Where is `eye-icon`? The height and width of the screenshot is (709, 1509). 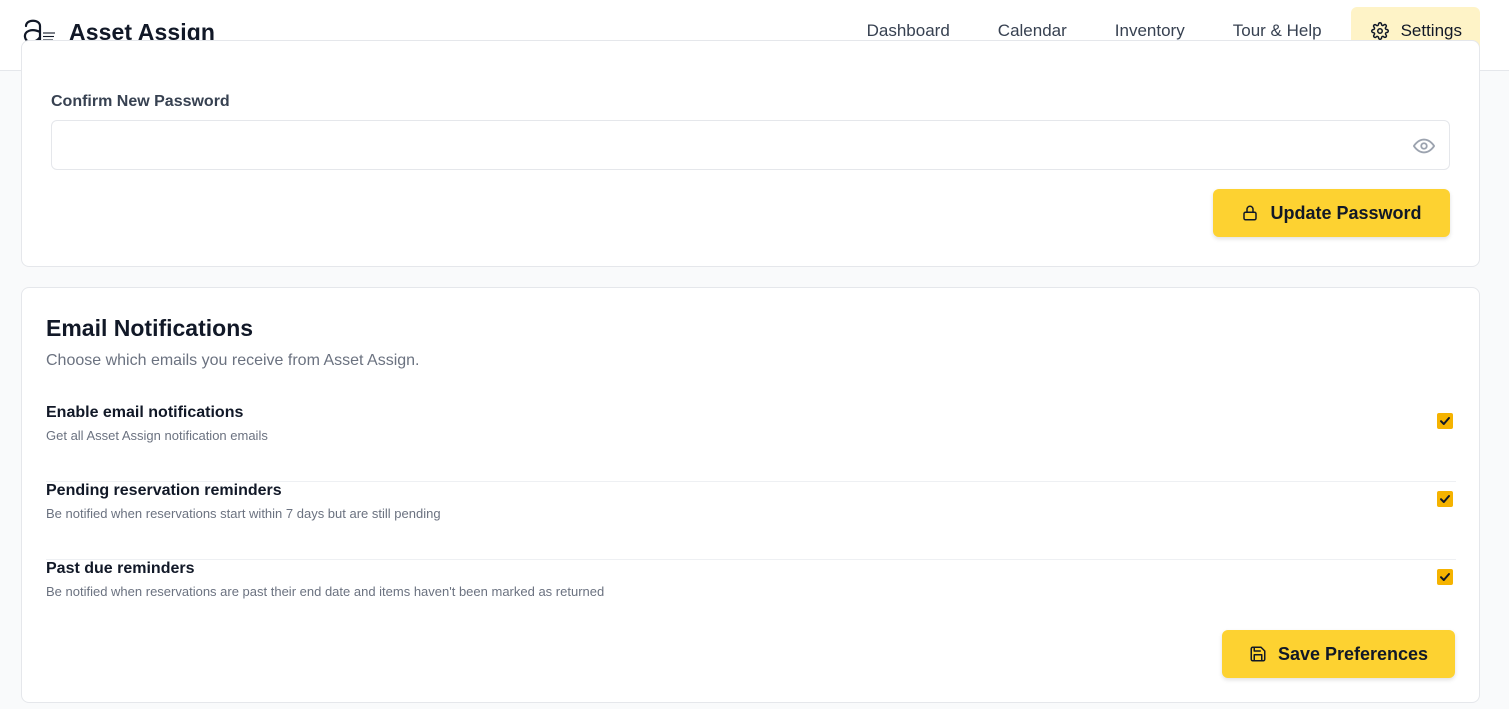
eye-icon is located at coordinates (1424, 146).